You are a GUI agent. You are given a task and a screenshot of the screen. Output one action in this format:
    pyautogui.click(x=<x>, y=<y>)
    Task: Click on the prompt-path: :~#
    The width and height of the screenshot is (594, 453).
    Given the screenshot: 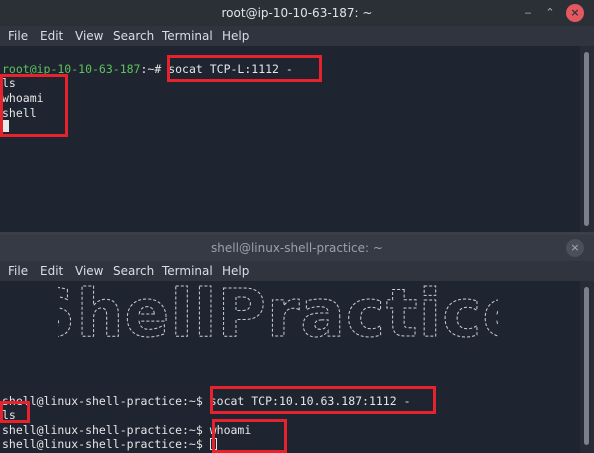 What is the action you would take?
    pyautogui.click(x=151, y=69)
    